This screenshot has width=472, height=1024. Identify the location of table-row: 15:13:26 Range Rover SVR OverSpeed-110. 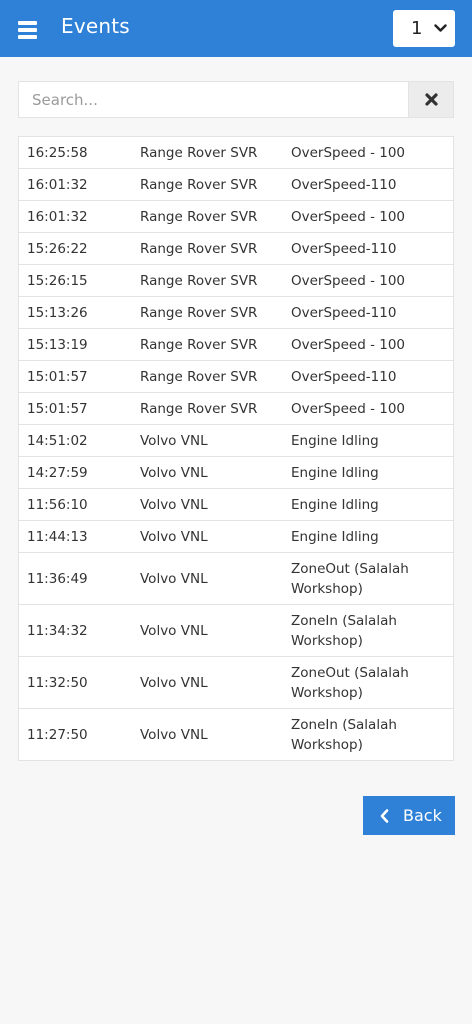
(236, 313).